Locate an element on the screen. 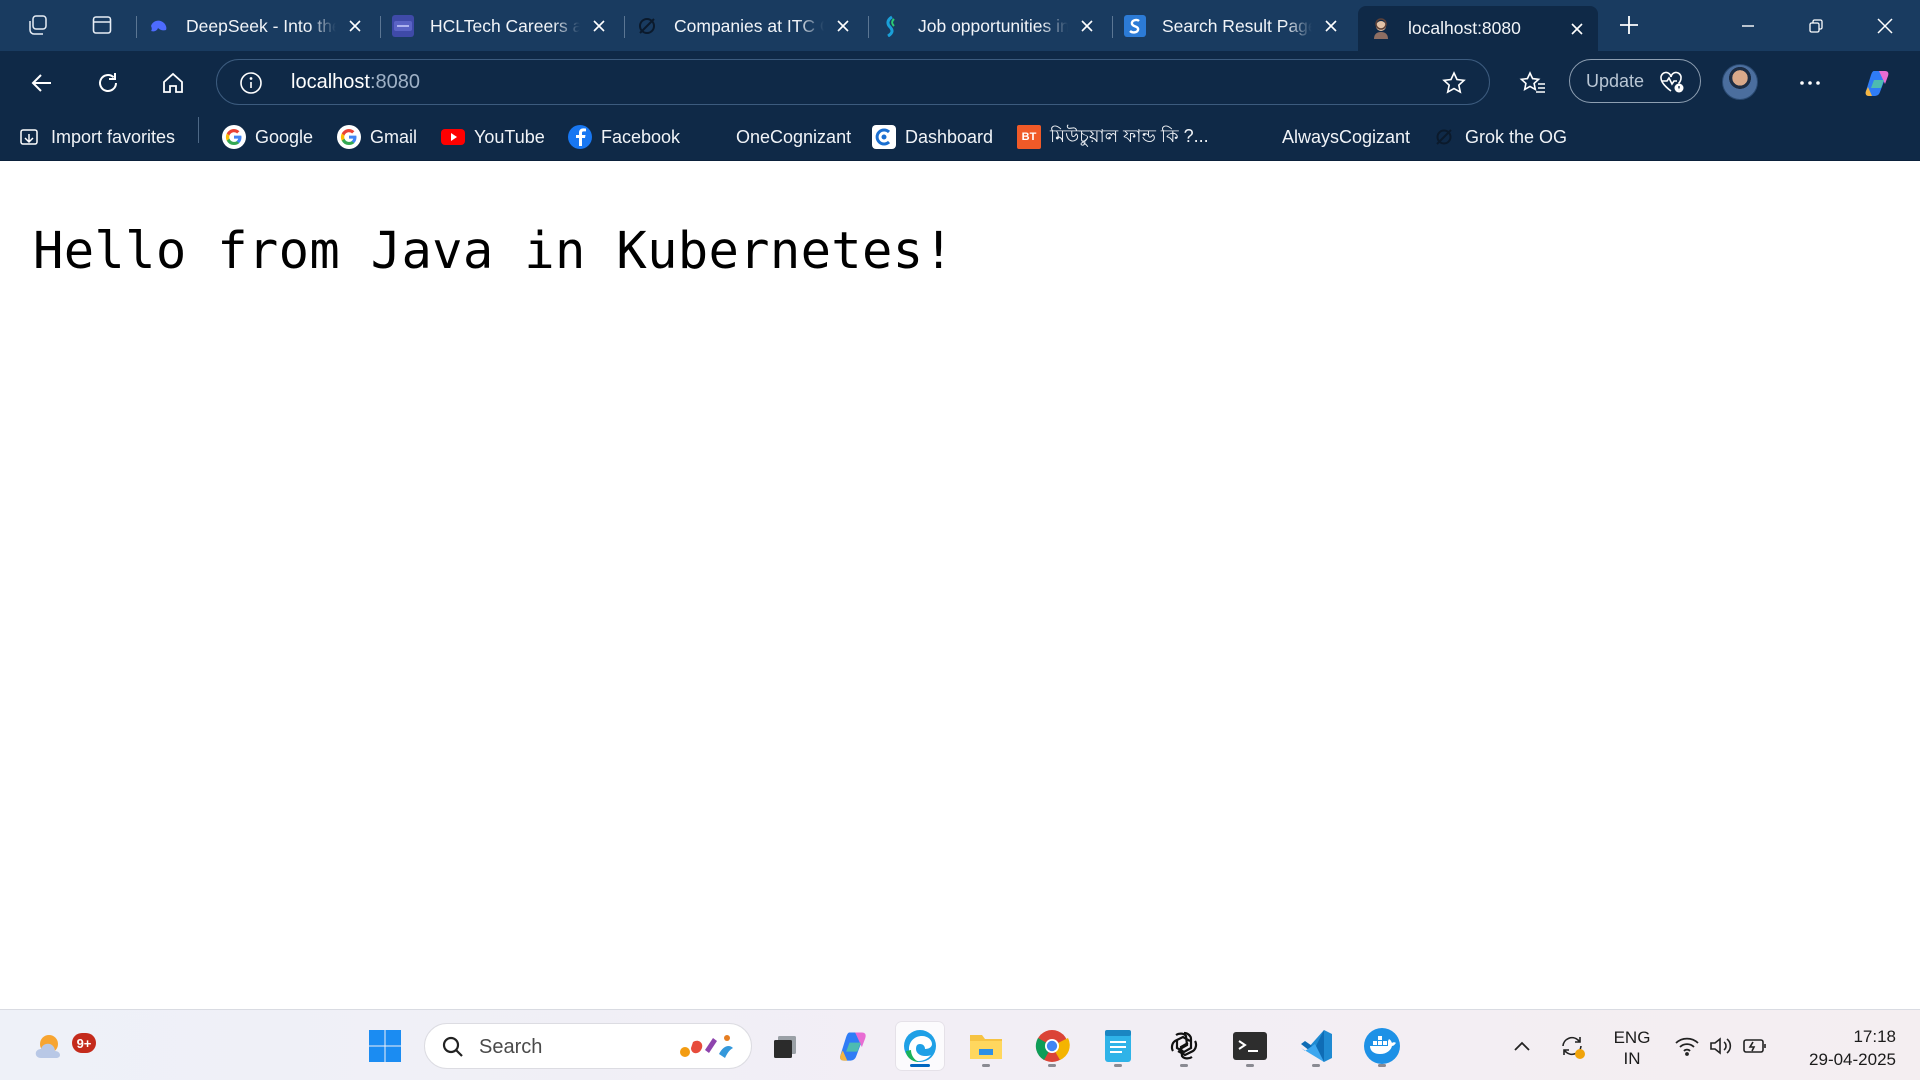 The image size is (1920, 1080). page-heading: Hello from Java in Kubernetes! is located at coordinates (494, 250).